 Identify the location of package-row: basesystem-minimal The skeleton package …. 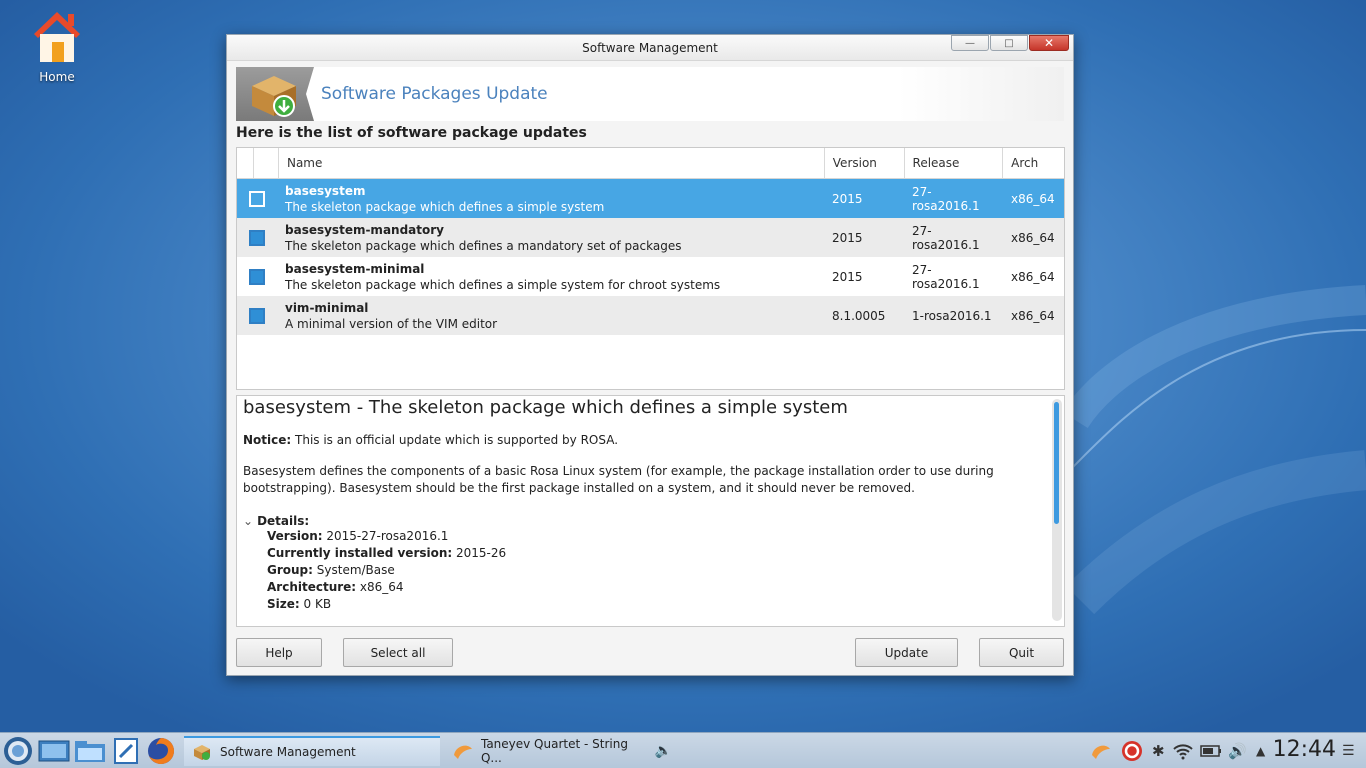
(650, 276).